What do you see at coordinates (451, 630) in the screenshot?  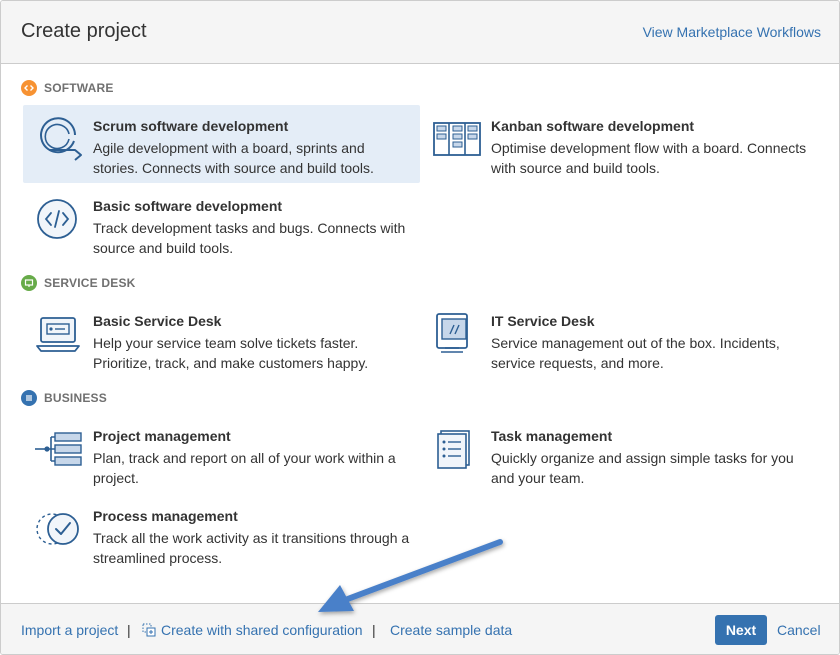 I see `create-sample-data-link: Create sample data` at bounding box center [451, 630].